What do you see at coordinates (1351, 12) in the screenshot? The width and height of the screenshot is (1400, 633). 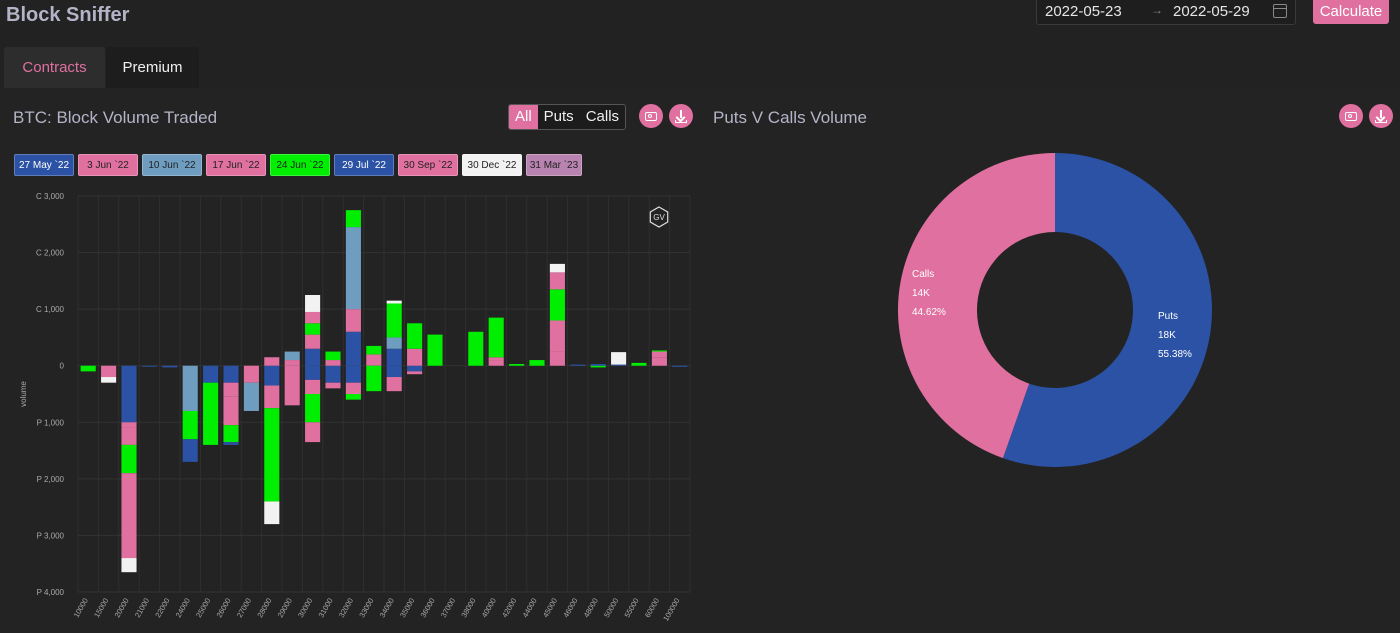 I see `calculate-button: Calculate` at bounding box center [1351, 12].